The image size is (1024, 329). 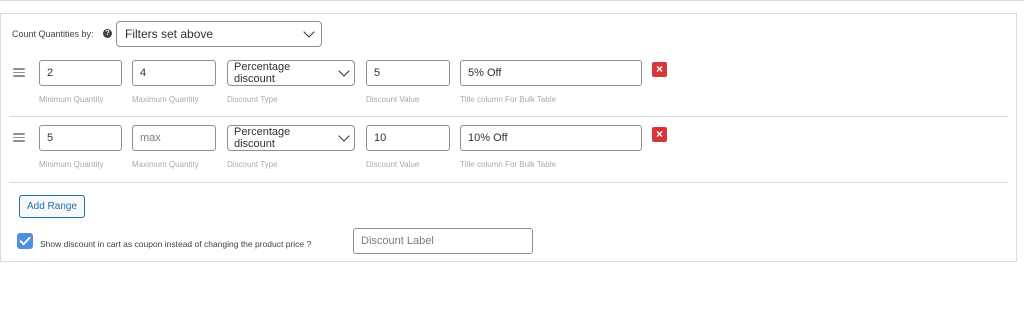 What do you see at coordinates (80, 138) in the screenshot?
I see `min-quantity-input: 5` at bounding box center [80, 138].